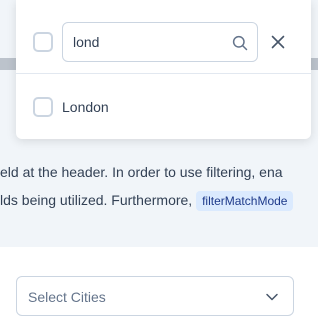 This screenshot has width=320, height=326. Describe the element at coordinates (98, 200) in the screenshot. I see `doc-line-2-text: lds being utilized. Furthermore,` at that location.